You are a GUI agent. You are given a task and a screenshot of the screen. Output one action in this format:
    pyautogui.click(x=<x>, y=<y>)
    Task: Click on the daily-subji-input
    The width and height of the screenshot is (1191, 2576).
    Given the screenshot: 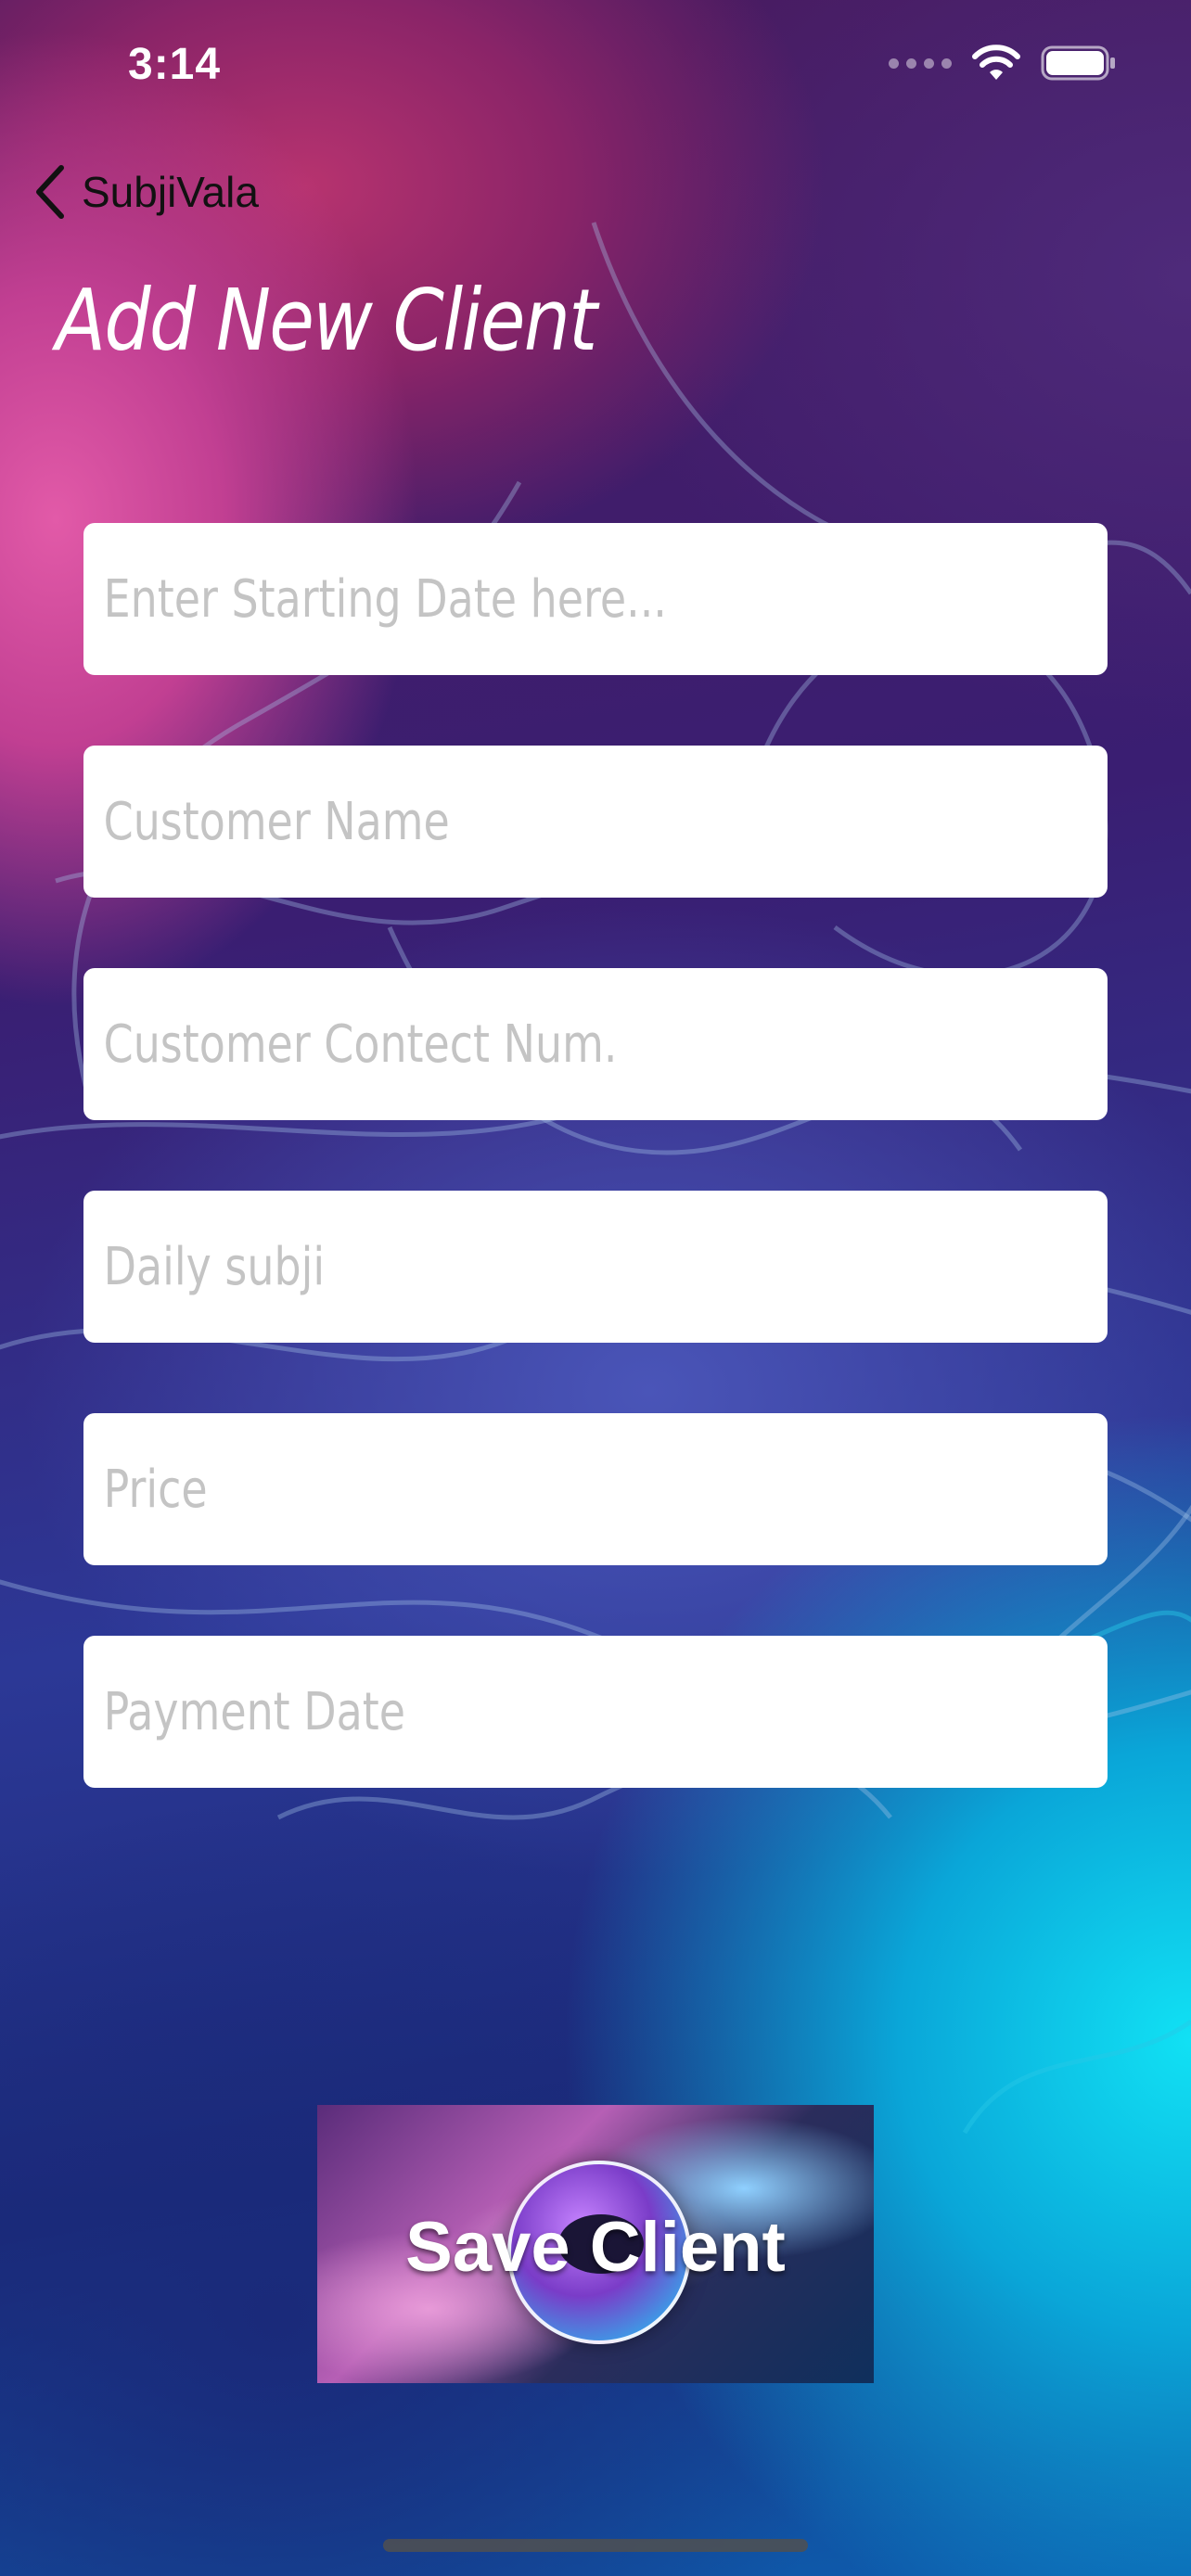 What is the action you would take?
    pyautogui.click(x=507, y=1266)
    